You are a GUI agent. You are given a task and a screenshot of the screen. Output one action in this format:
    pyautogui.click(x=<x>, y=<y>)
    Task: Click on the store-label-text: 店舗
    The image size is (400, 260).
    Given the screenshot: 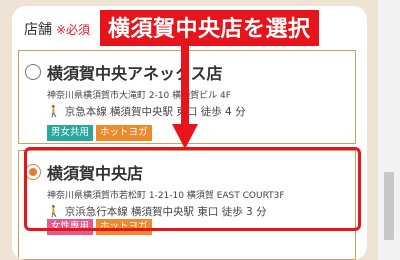 What is the action you would take?
    pyautogui.click(x=38, y=30)
    